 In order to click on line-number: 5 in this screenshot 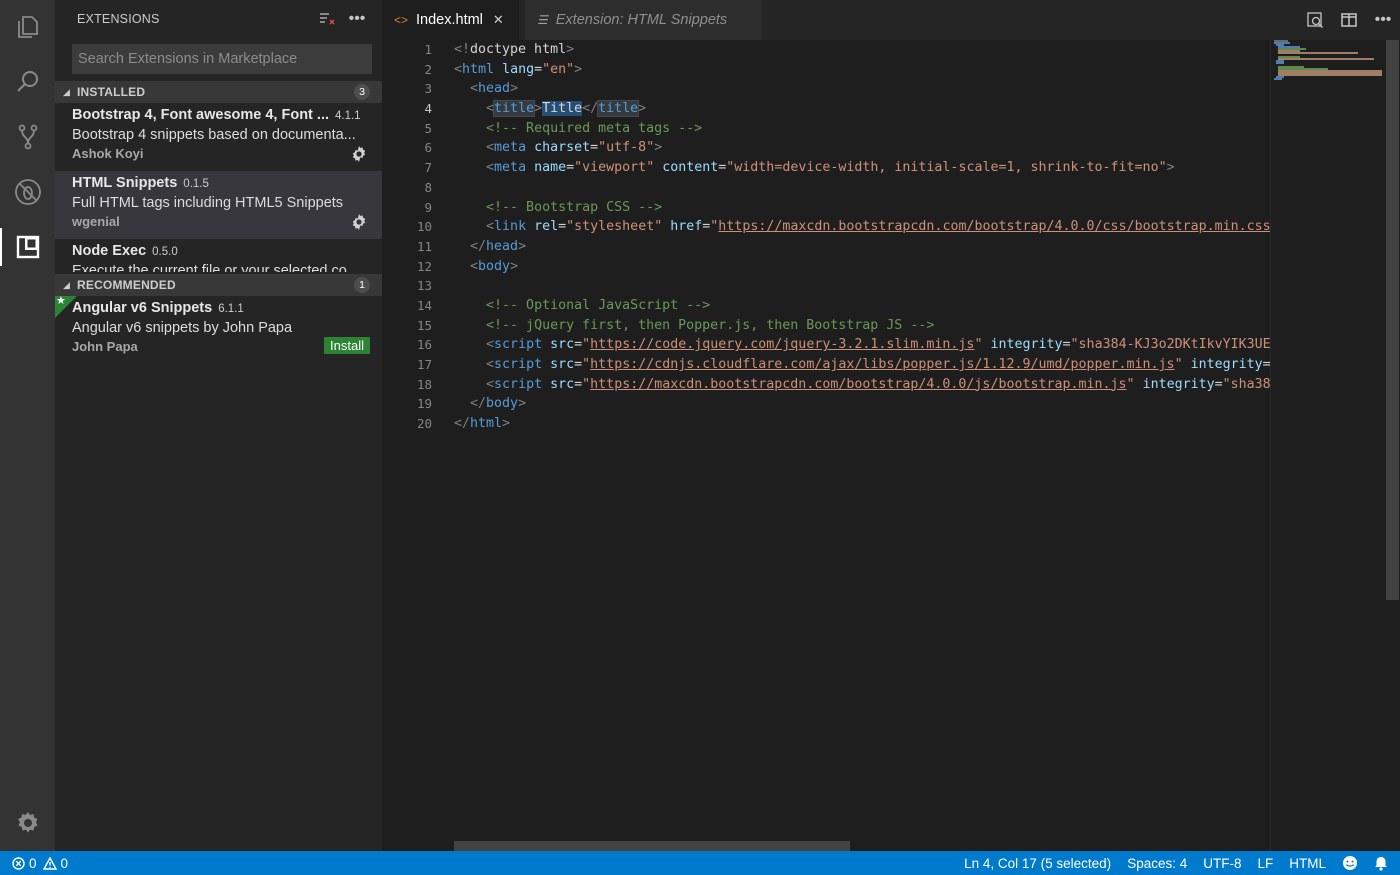, I will do `click(407, 129)`.